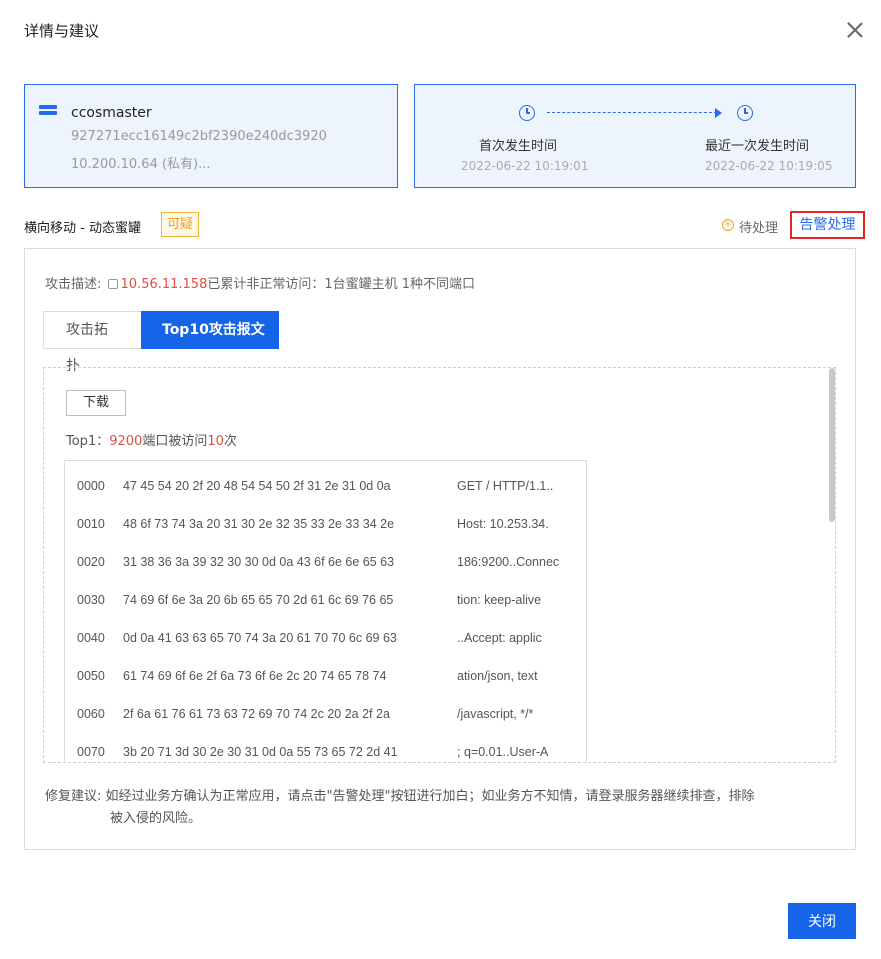  What do you see at coordinates (96, 403) in the screenshot?
I see `download-button: 下载` at bounding box center [96, 403].